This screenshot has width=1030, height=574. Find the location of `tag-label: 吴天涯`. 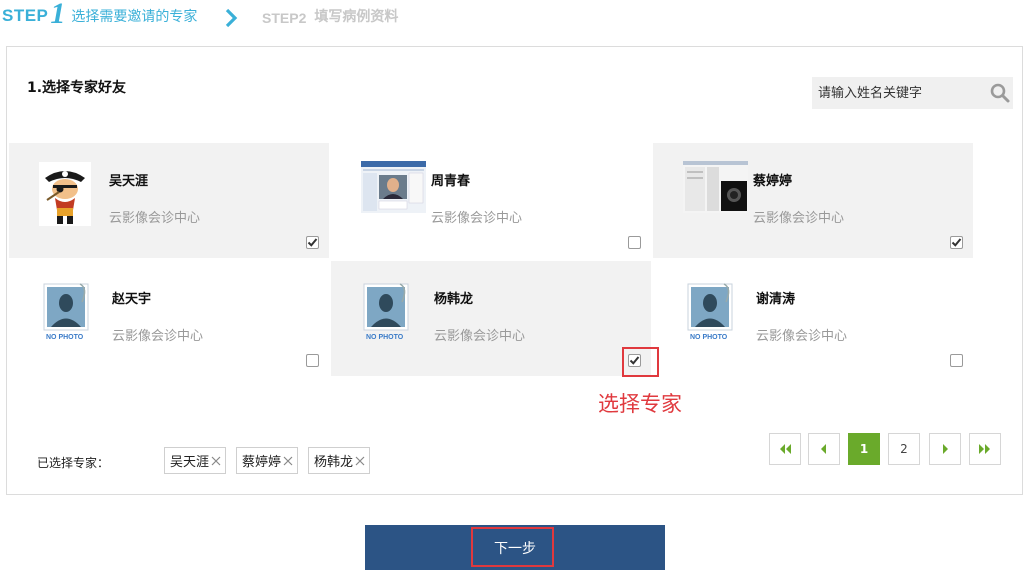

tag-label: 吴天涯 is located at coordinates (190, 462).